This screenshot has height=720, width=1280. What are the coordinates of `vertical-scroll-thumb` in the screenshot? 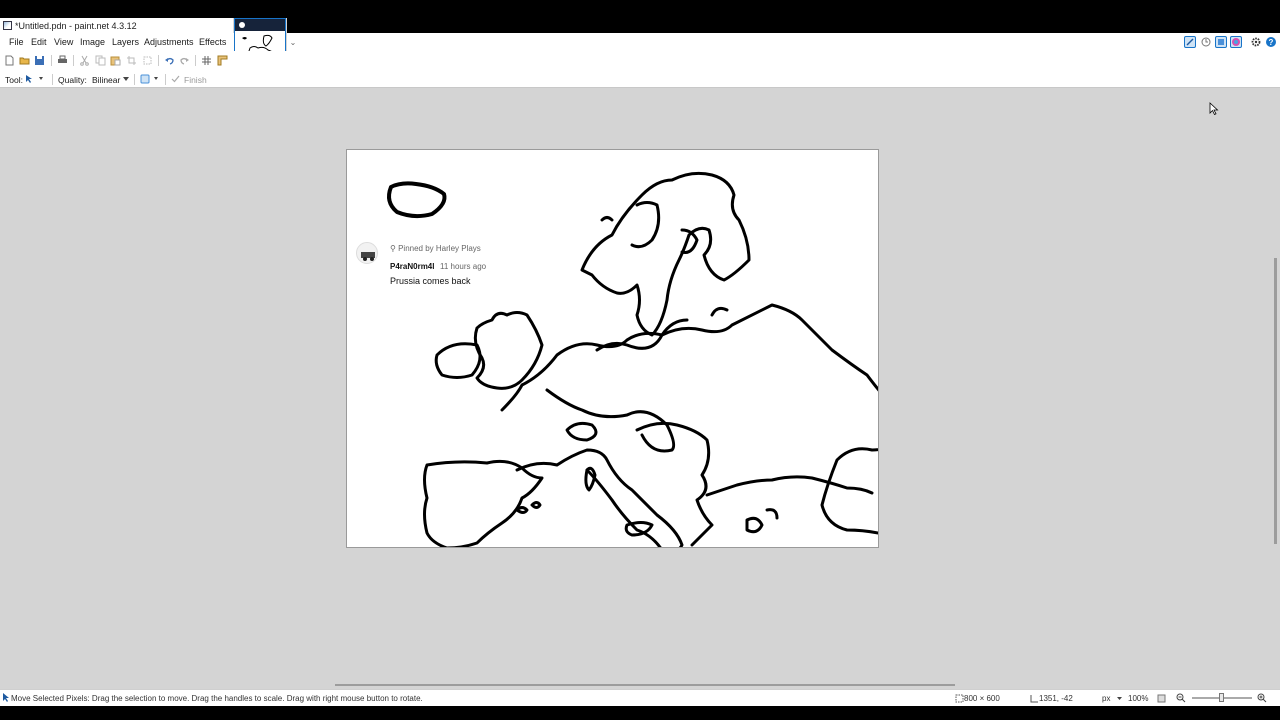 It's located at (1275, 401).